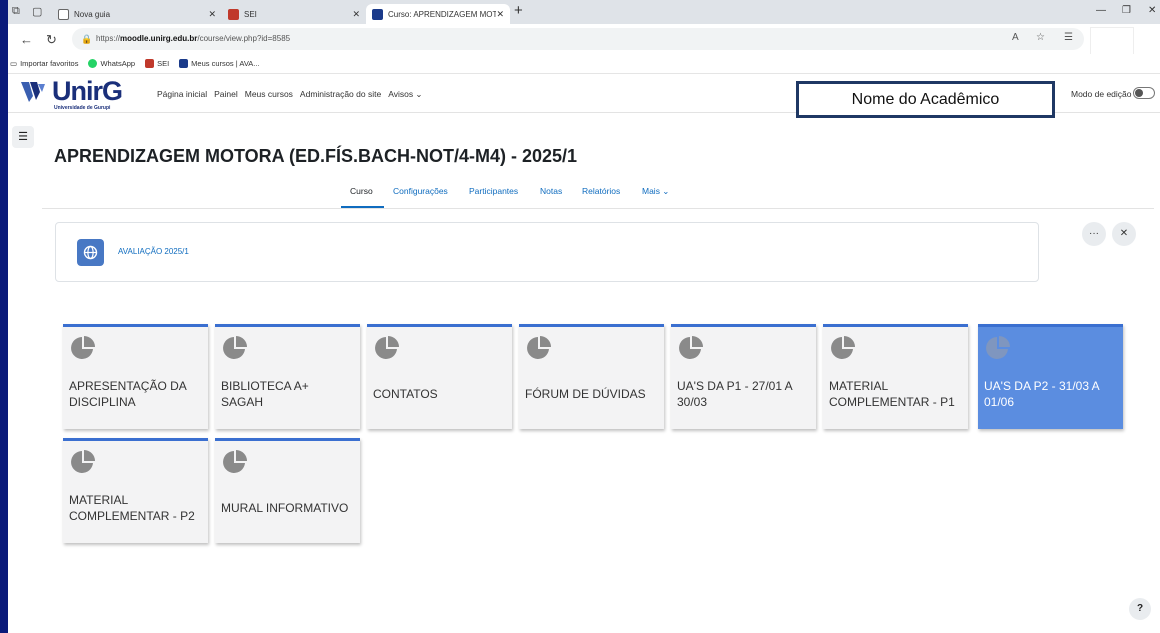 The width and height of the screenshot is (1160, 633). What do you see at coordinates (1144, 93) in the screenshot?
I see `edit-mode-toggle` at bounding box center [1144, 93].